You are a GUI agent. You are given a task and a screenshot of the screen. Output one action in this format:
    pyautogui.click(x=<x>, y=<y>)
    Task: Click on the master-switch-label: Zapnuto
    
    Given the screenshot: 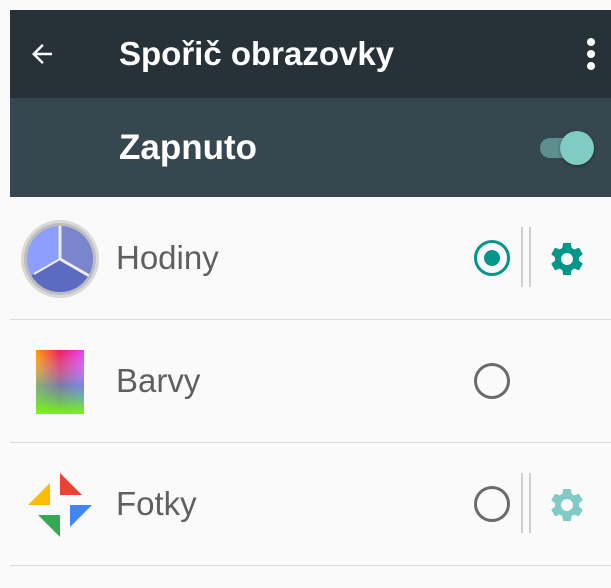 What is the action you would take?
    pyautogui.click(x=188, y=147)
    